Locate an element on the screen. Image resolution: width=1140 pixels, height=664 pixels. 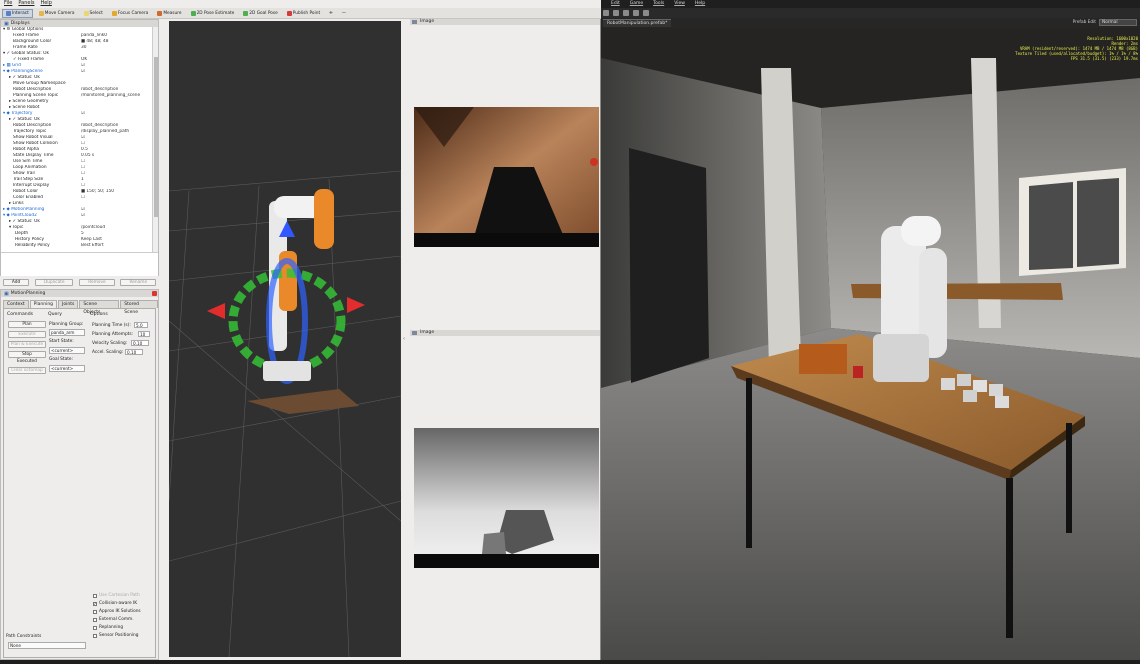
tab-context: Context is located at coordinates (16, 304).